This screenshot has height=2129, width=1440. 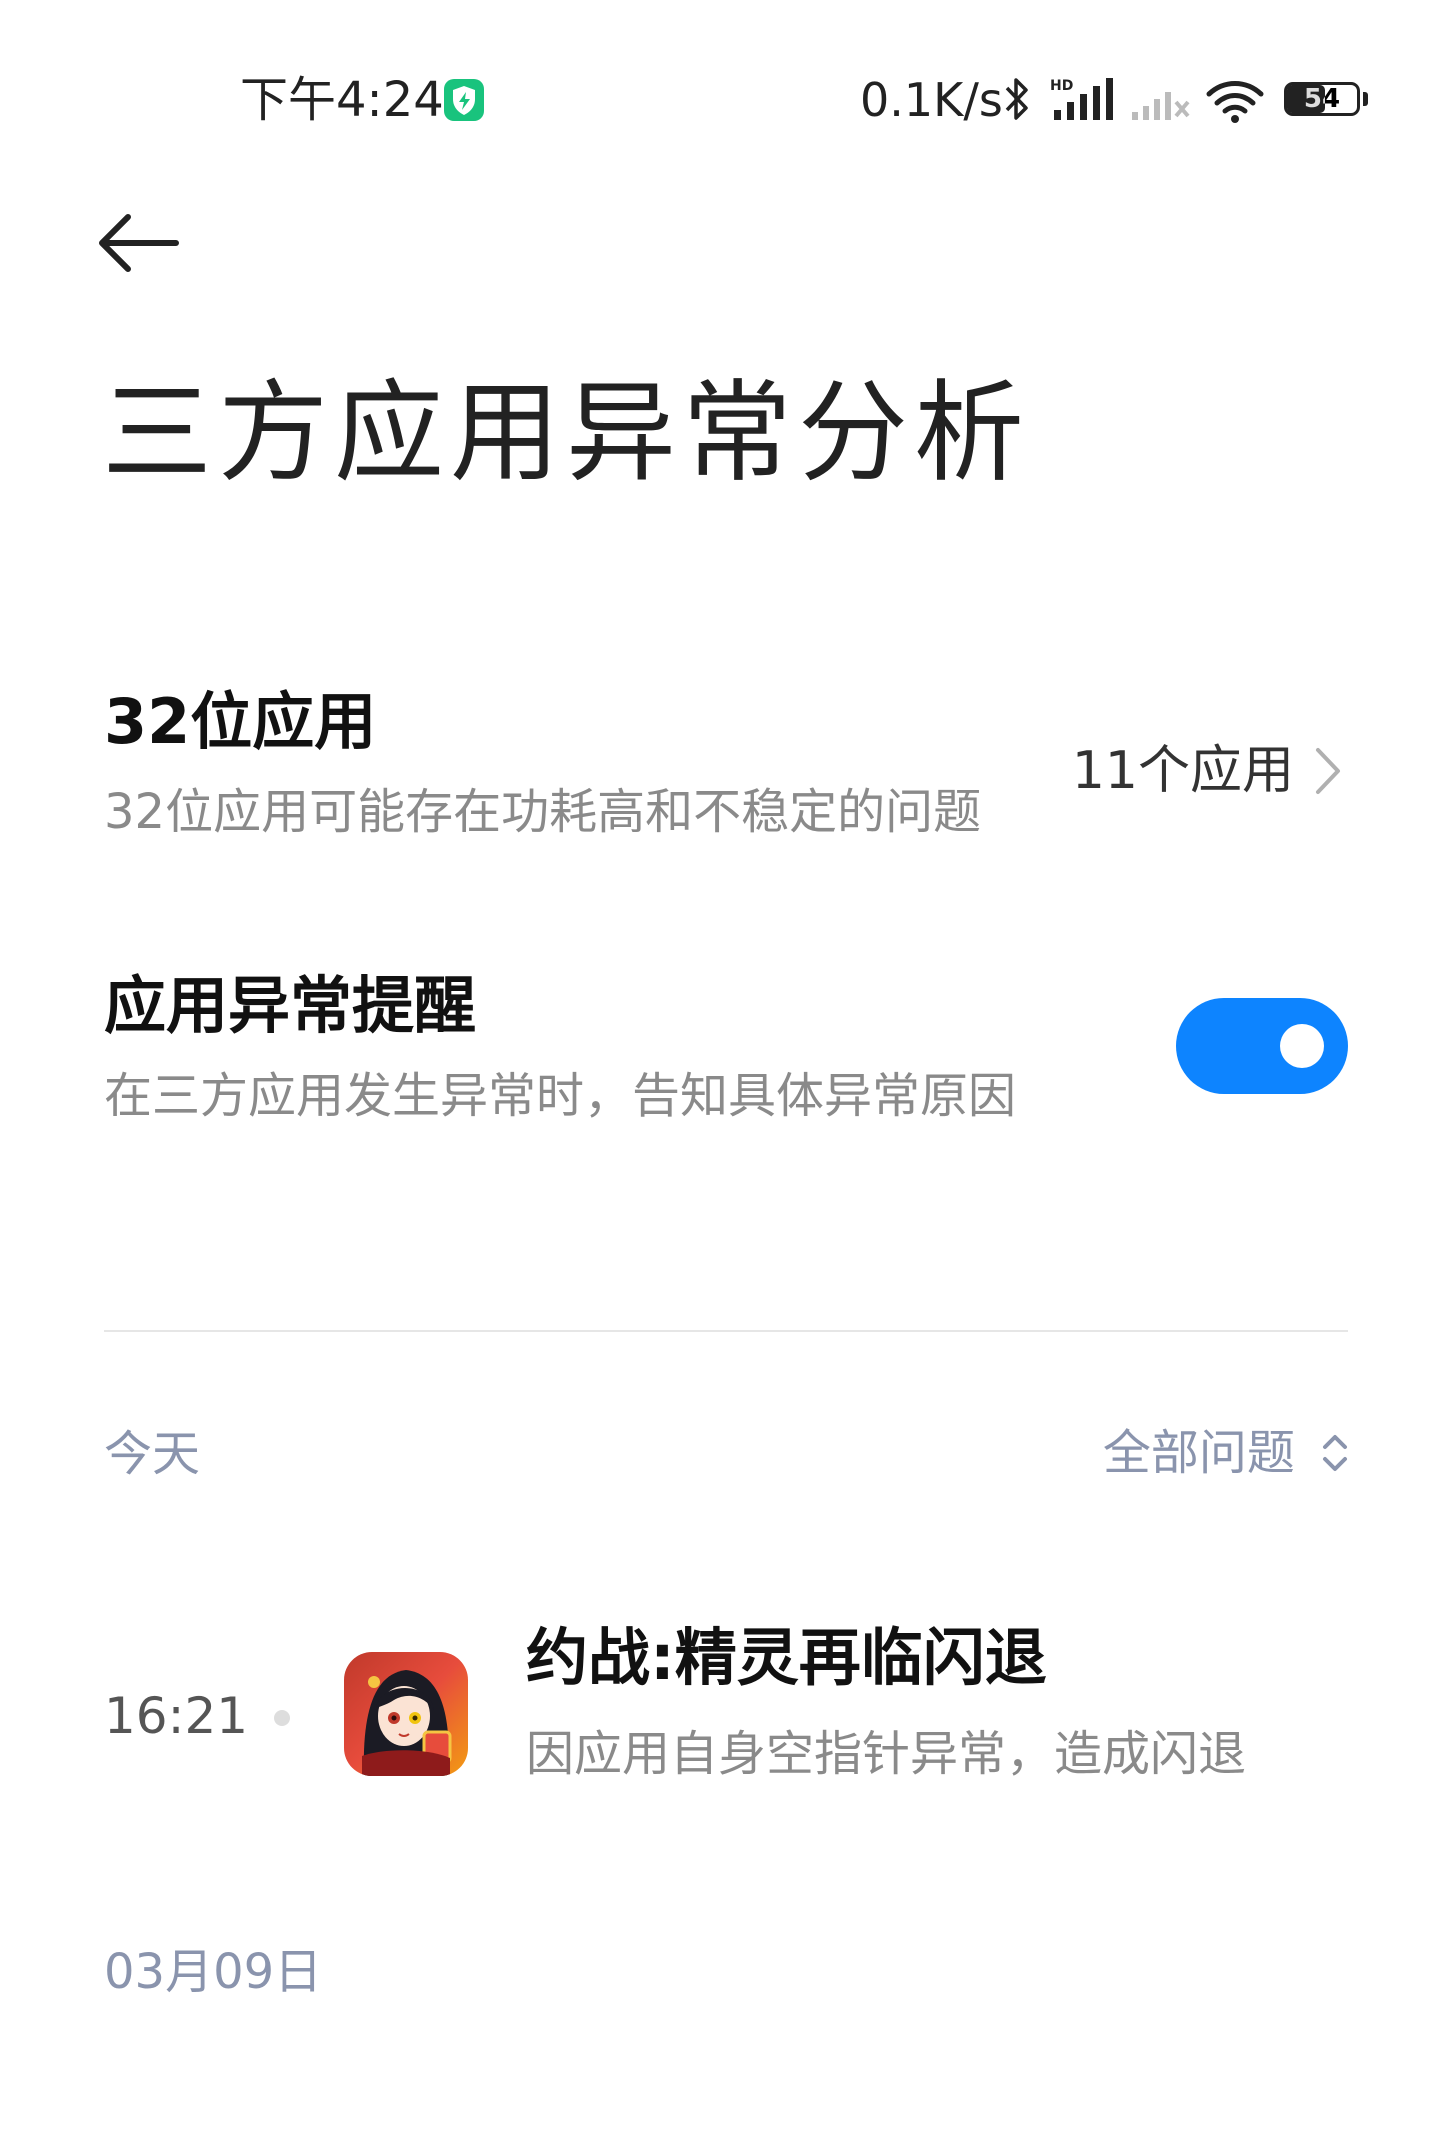 I want to click on divider, so click(x=726, y=1331).